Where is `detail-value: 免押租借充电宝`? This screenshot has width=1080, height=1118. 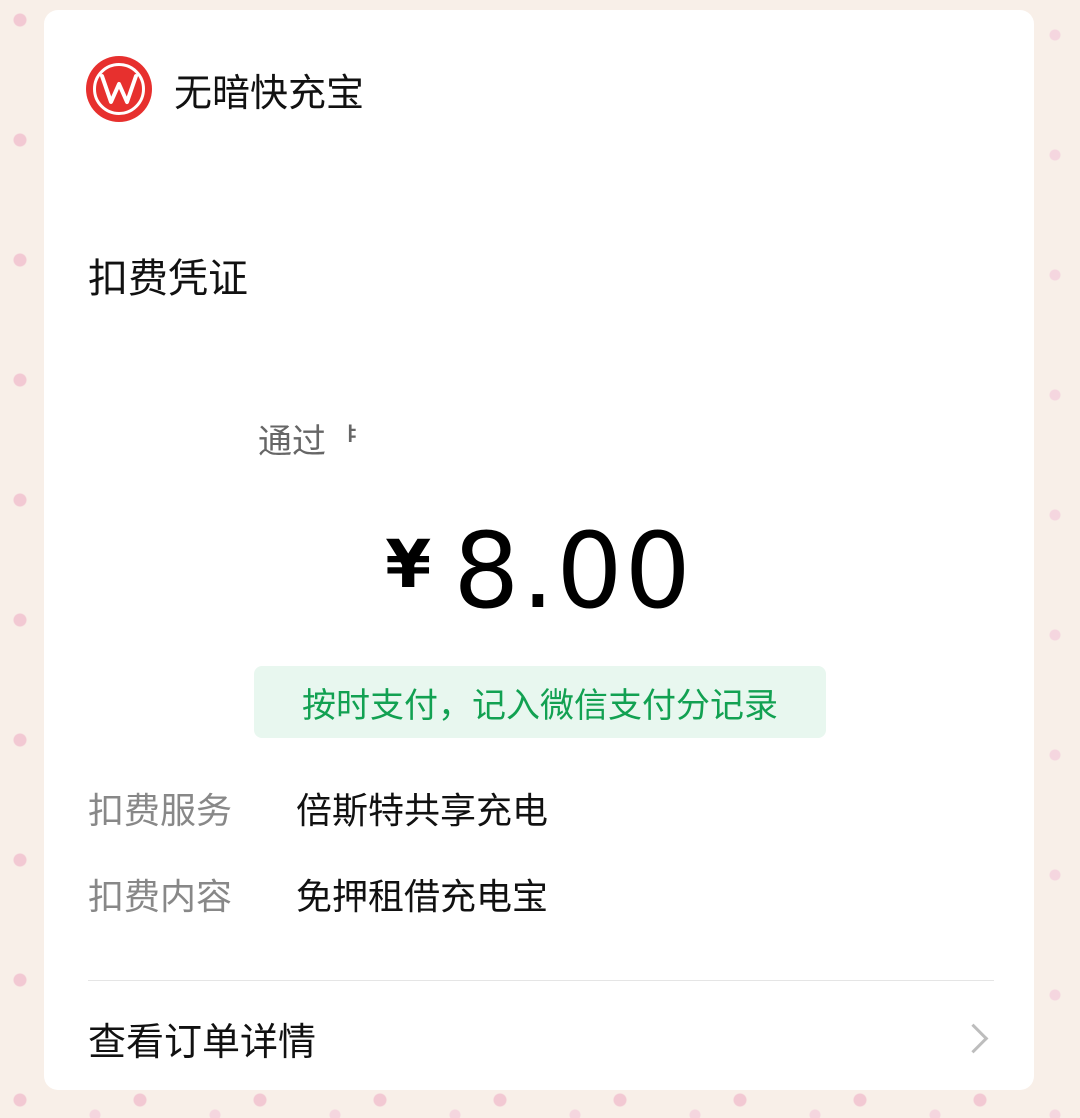
detail-value: 免押租借充电宝 is located at coordinates (422, 897).